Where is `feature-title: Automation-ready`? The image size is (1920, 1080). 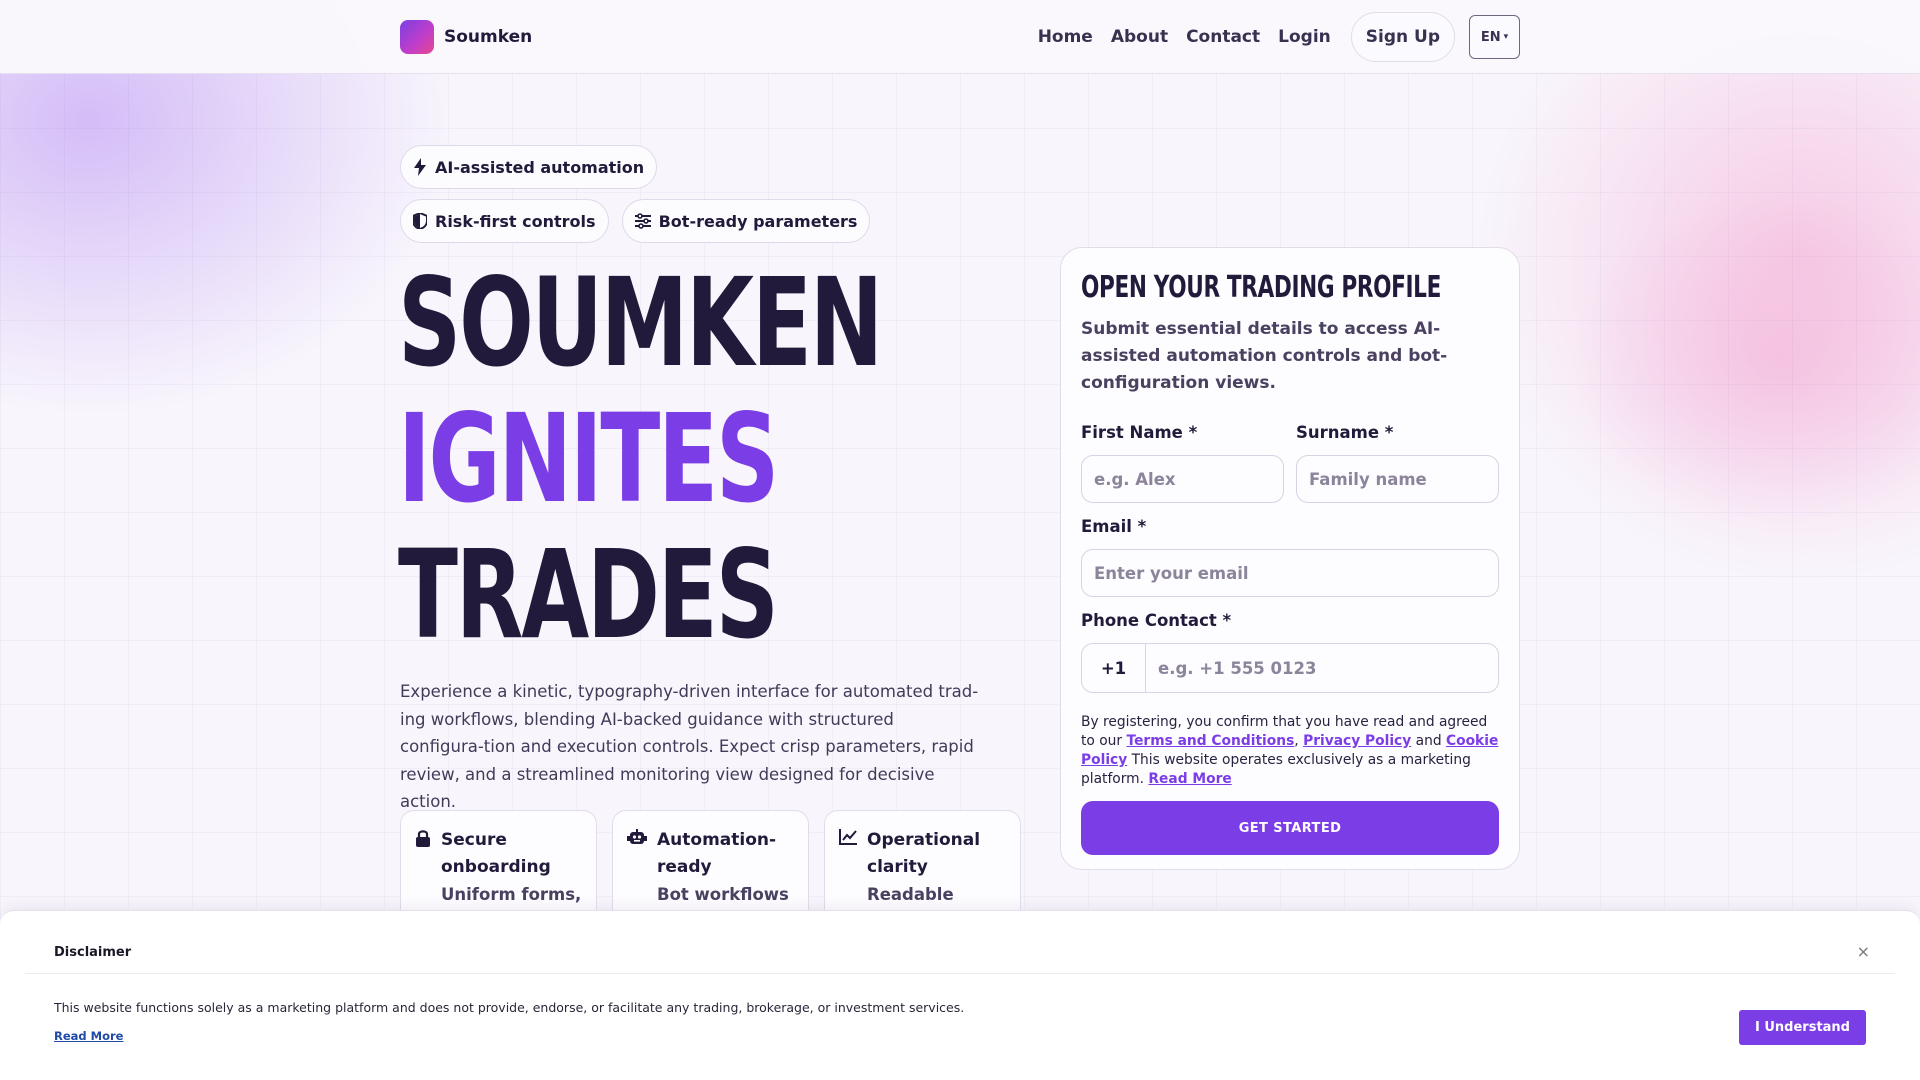
feature-title: Automation-ready is located at coordinates (717, 853).